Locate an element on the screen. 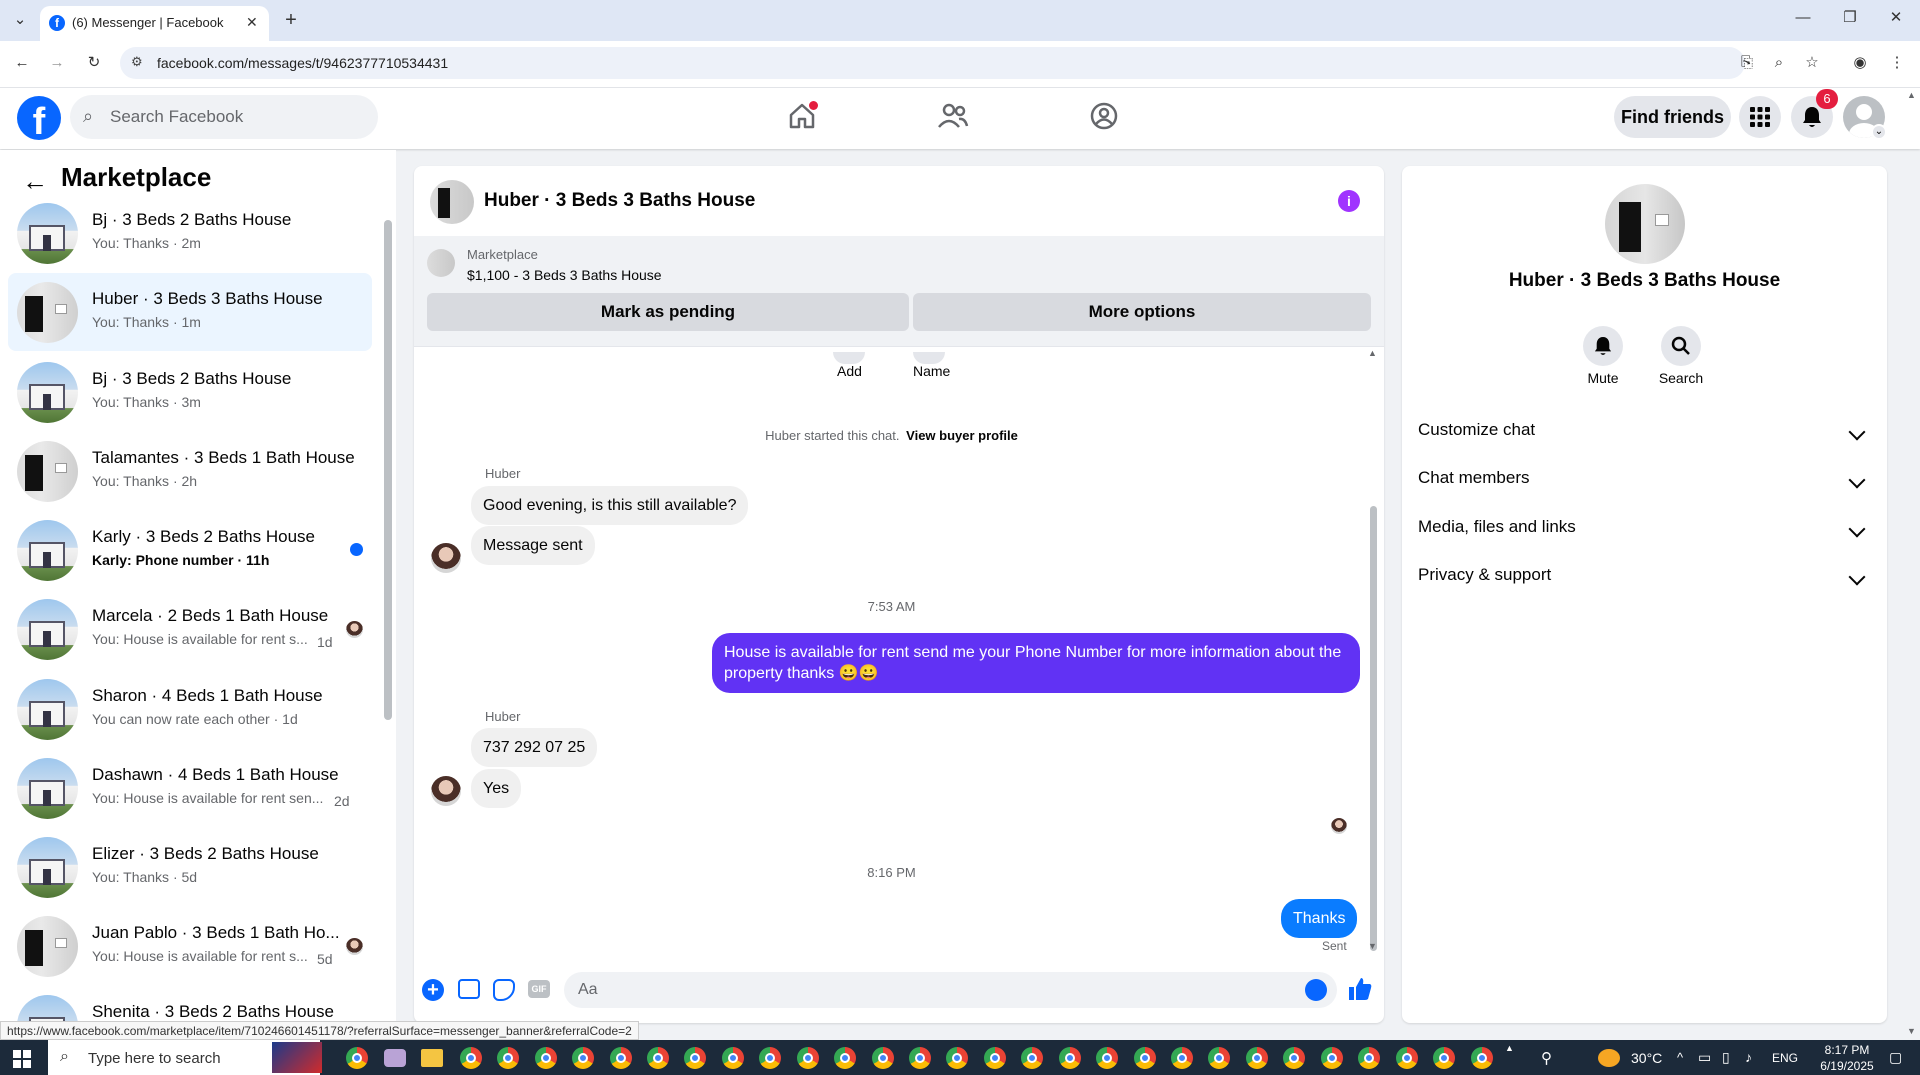 This screenshot has height=1075, width=1920. browser-tab: f (6) Messenger | Facebook ✕ is located at coordinates (154, 23).